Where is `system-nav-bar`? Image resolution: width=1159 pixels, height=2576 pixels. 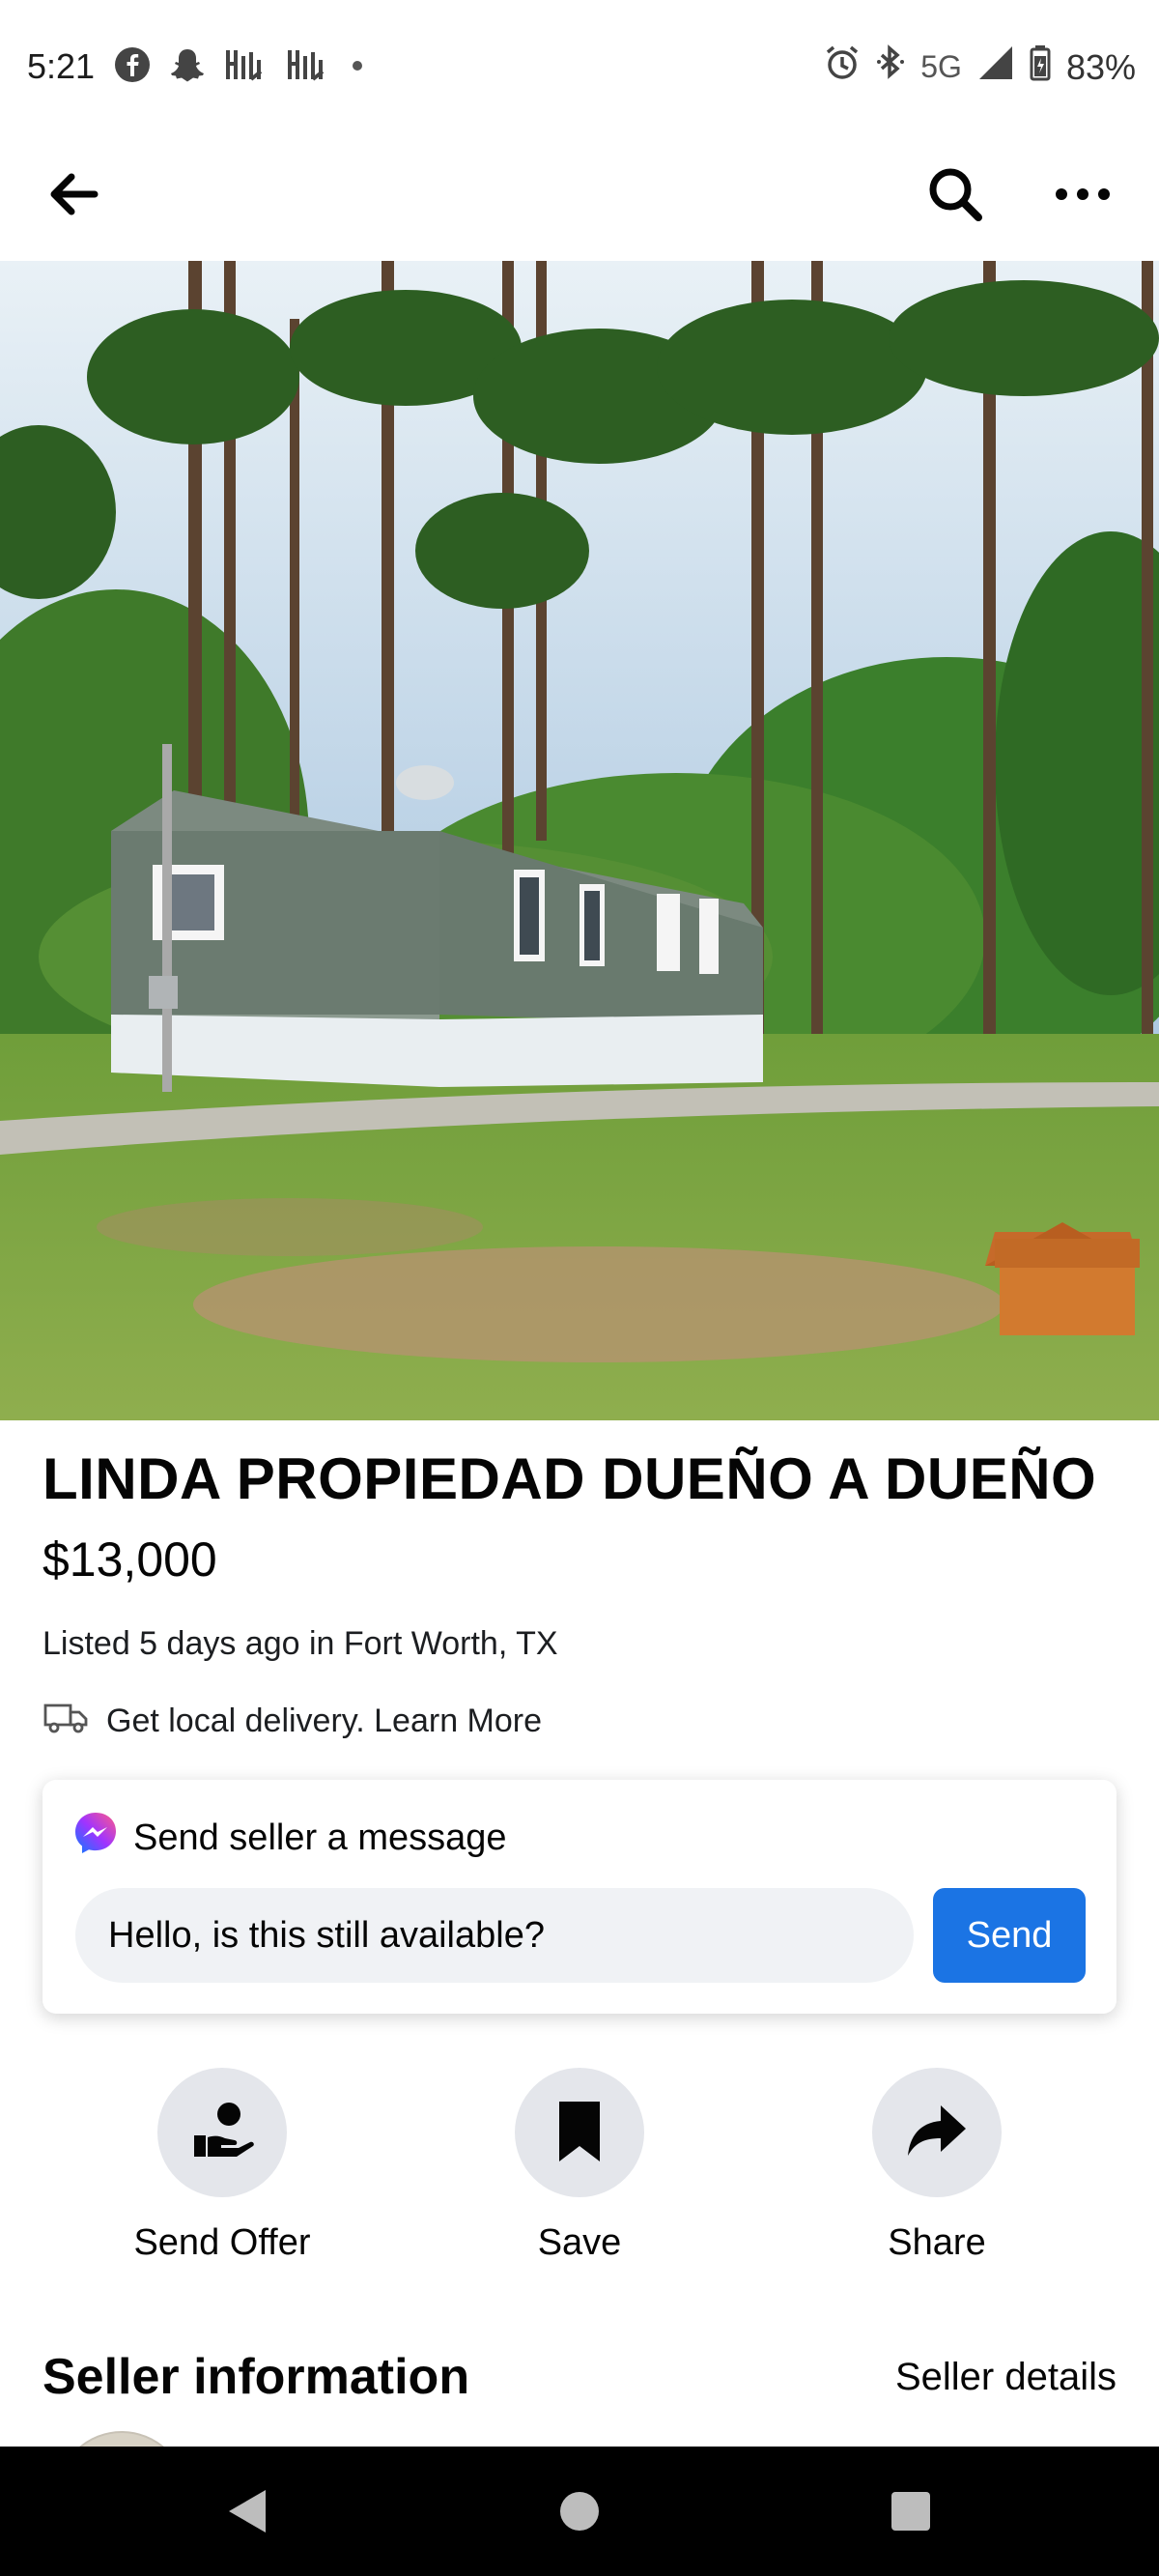
system-nav-bar is located at coordinates (579, 2512).